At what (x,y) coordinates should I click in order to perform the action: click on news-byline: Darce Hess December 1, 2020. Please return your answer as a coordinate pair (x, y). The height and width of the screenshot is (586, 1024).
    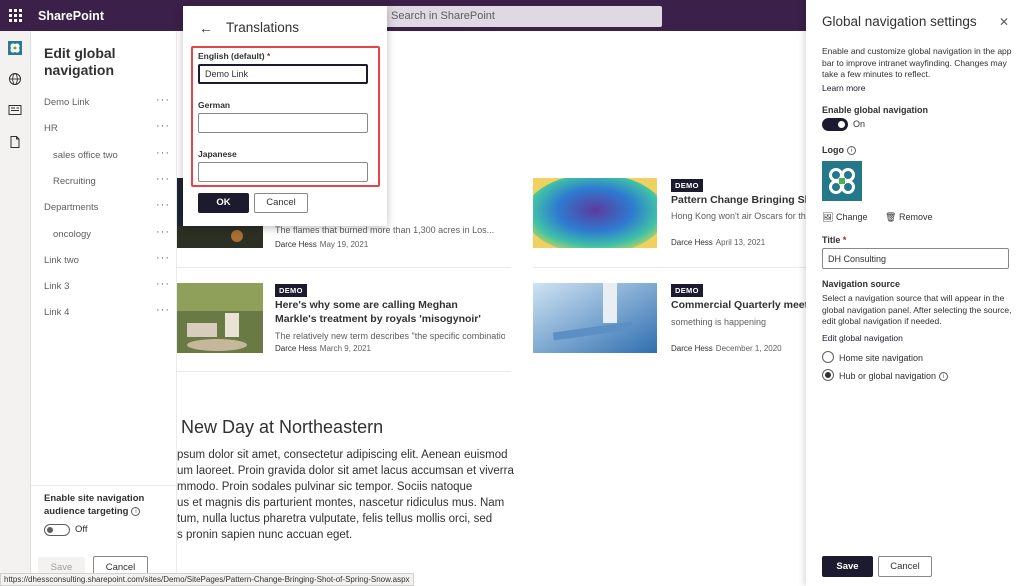
    Looking at the image, I should click on (726, 348).